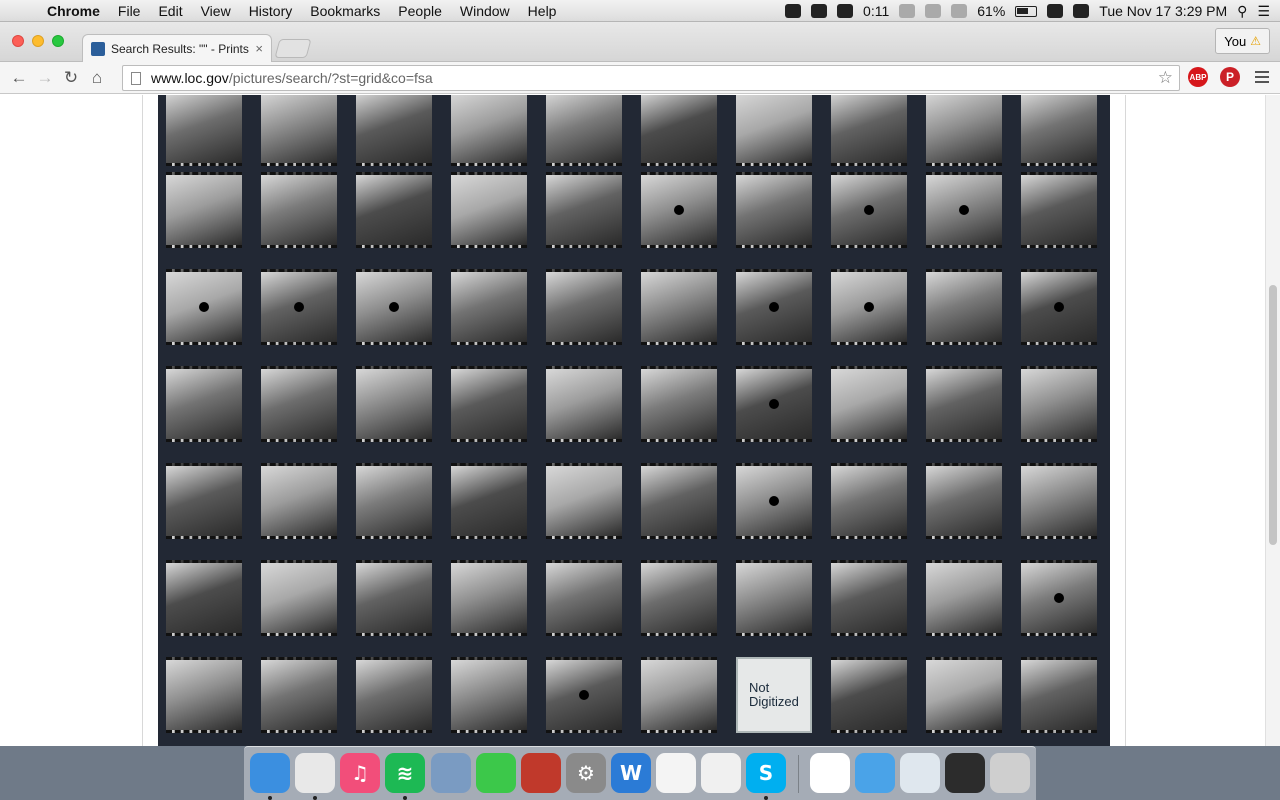 Image resolution: width=1280 pixels, height=800 pixels. Describe the element at coordinates (1081, 11) in the screenshot. I see `volume-icon` at that location.